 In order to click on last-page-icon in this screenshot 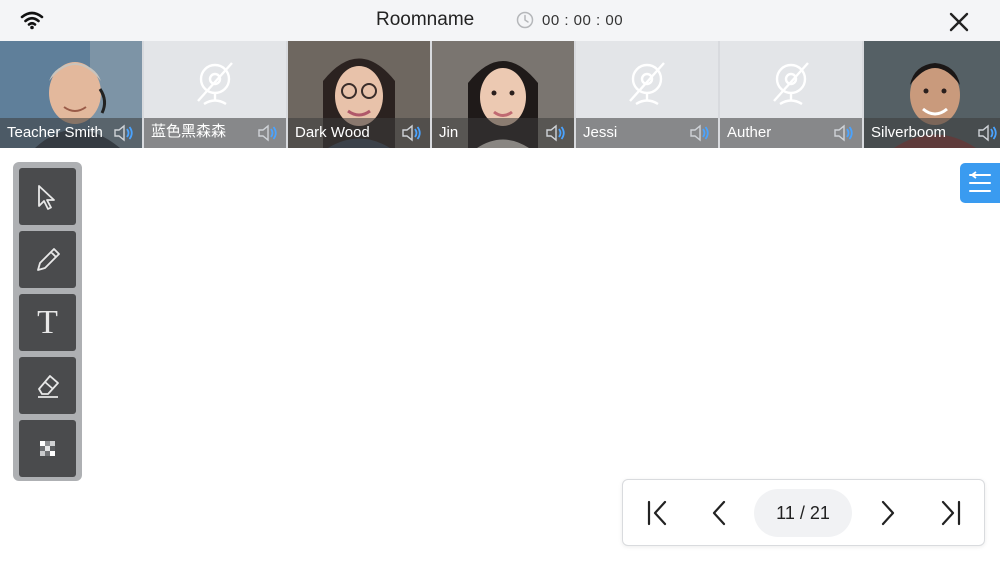, I will do `click(950, 513)`.